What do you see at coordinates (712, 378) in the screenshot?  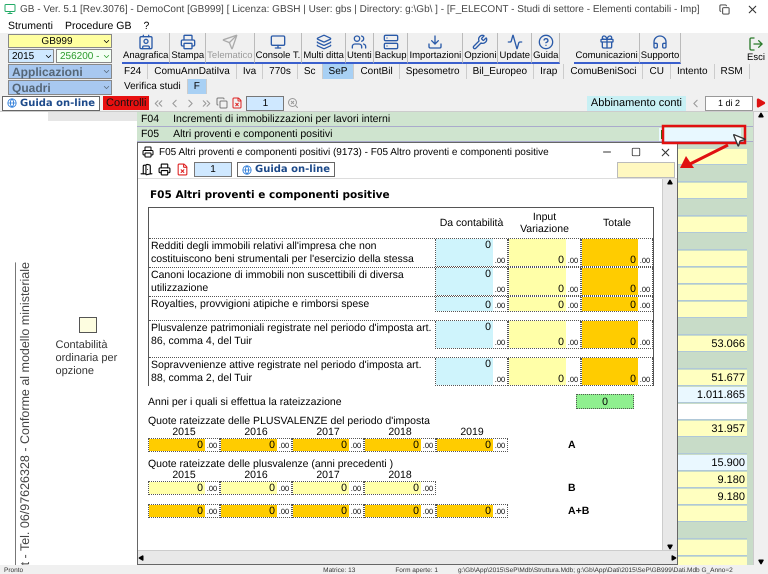 I see `value-row: 51.677` at bounding box center [712, 378].